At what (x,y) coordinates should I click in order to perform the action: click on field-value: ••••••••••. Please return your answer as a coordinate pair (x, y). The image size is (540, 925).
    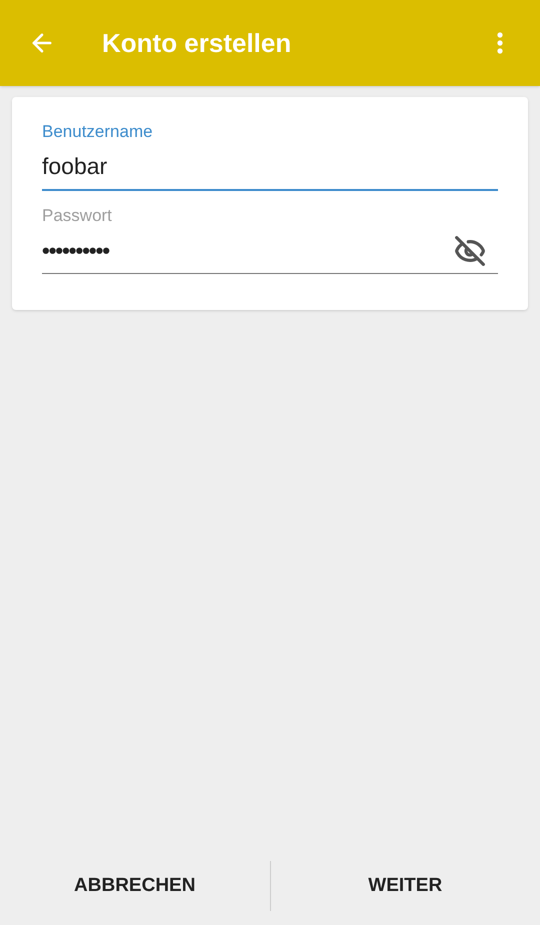
    Looking at the image, I should click on (76, 251).